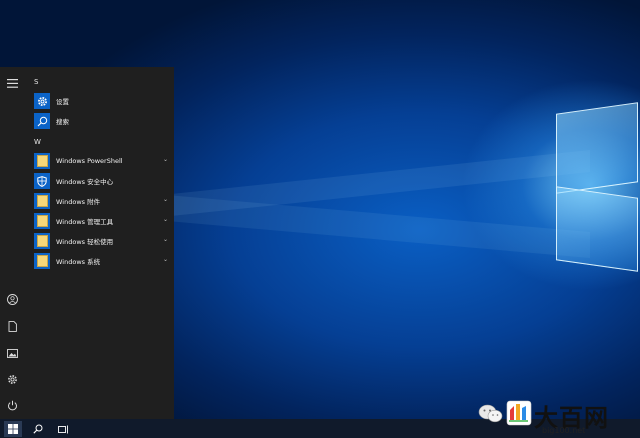  I want to click on task-view-icon, so click(63, 429).